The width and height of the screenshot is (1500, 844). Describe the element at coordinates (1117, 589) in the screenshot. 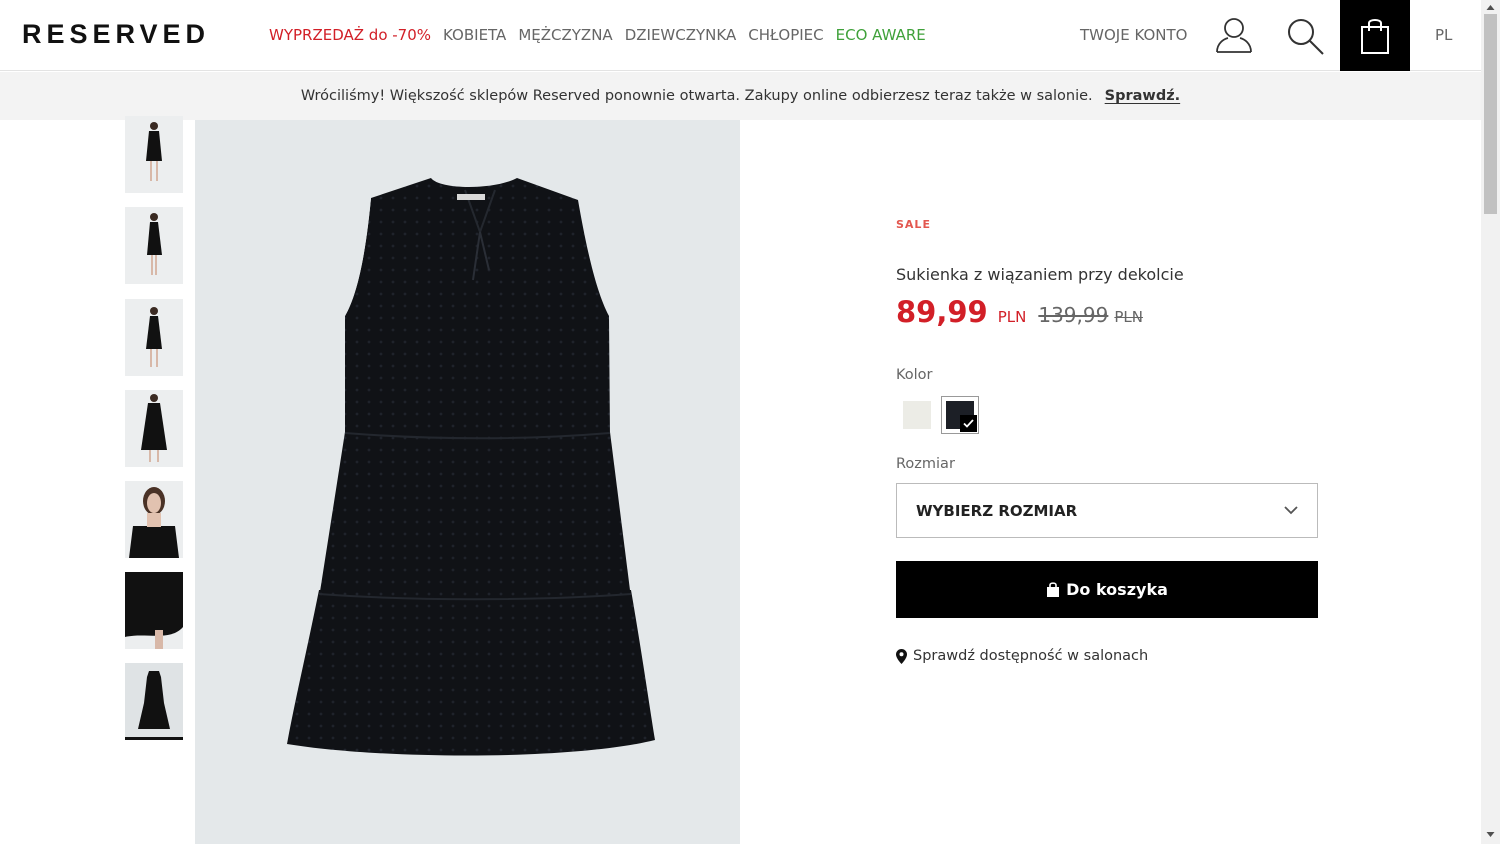

I see `add-to-cart-label: Do koszyka` at that location.